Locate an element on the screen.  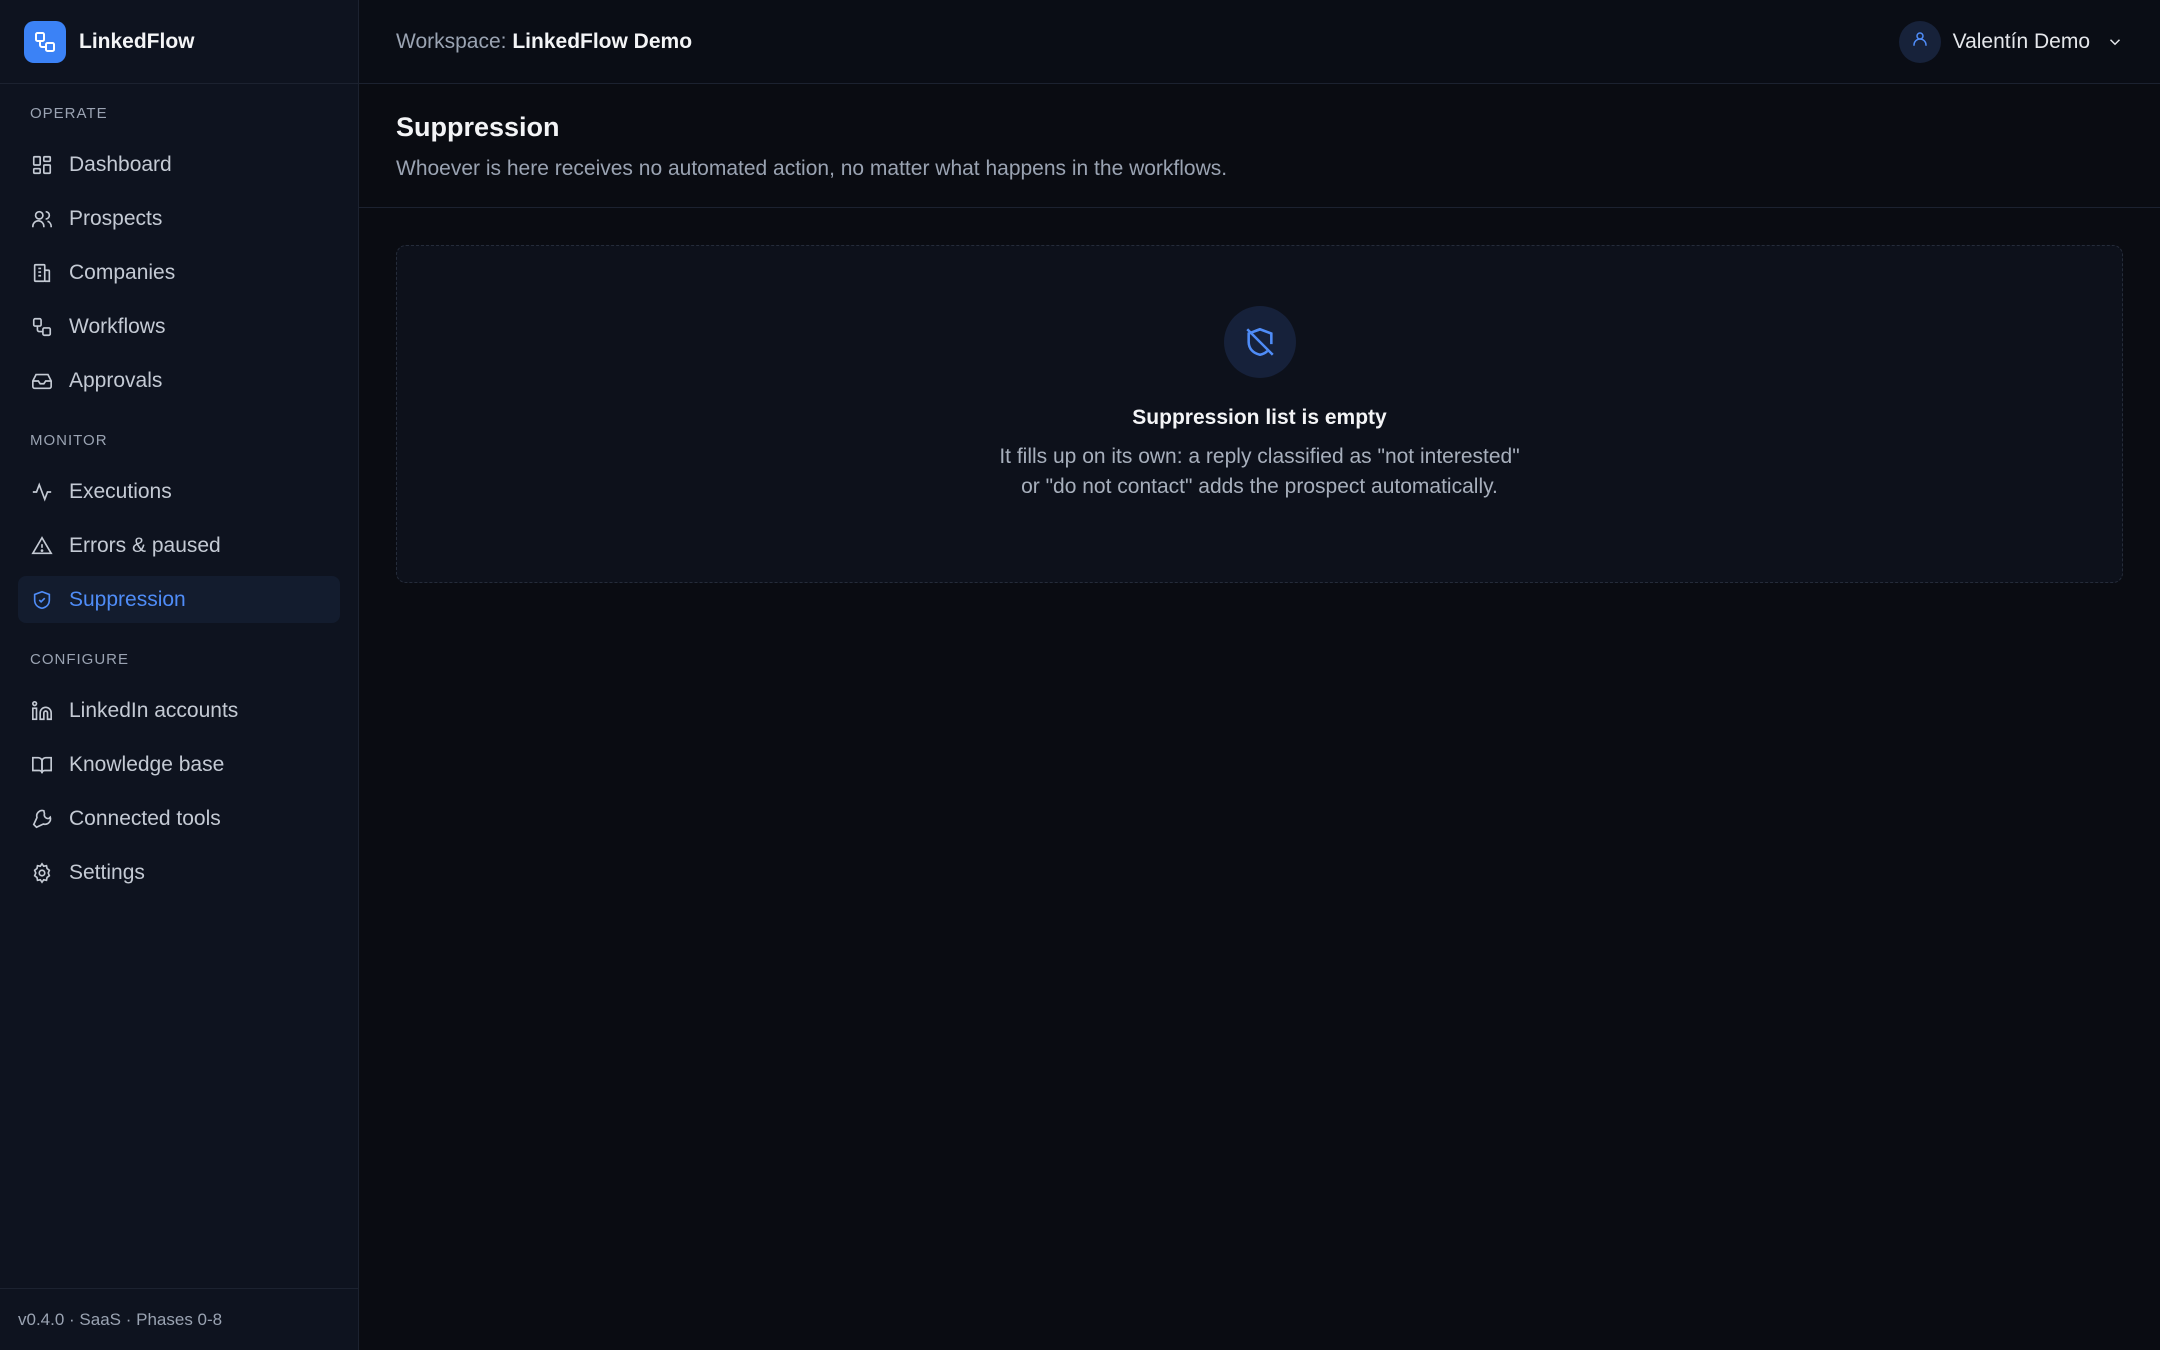
sidebar-item-knowledge-base: Knowledge base is located at coordinates (179, 764).